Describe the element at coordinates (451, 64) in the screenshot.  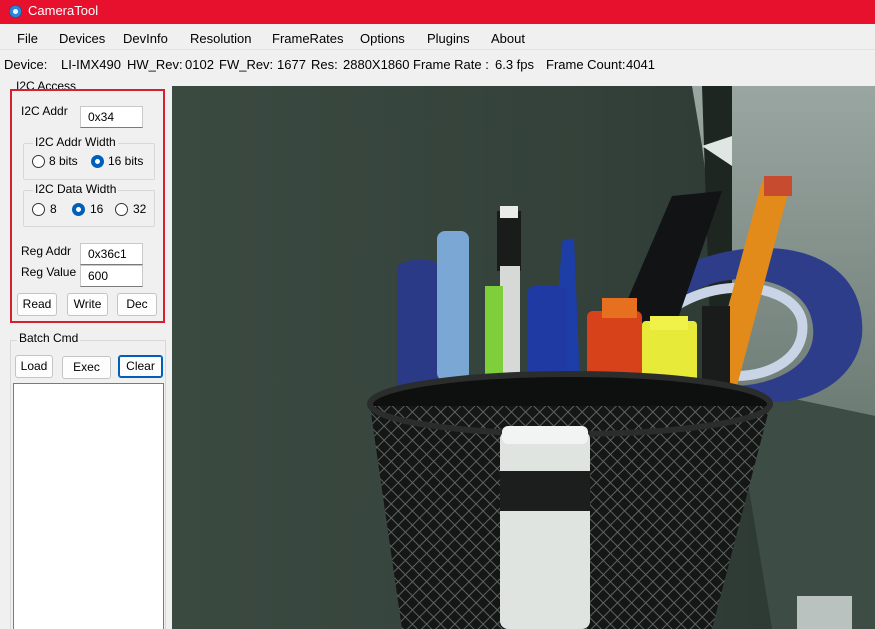
I see `frame-rate-label: Frame Rate :` at that location.